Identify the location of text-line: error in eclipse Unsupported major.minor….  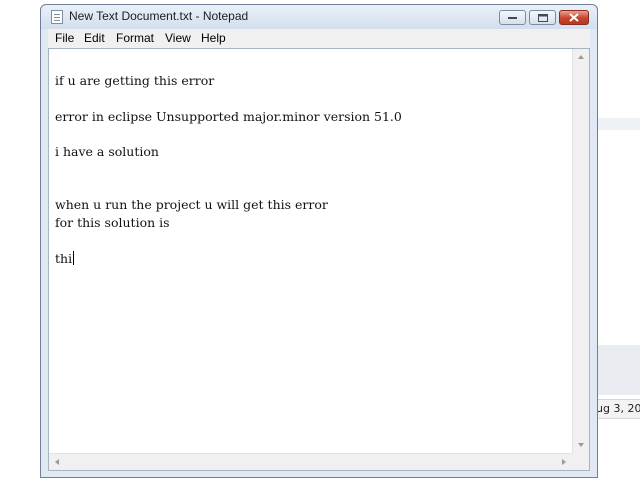
(228, 116).